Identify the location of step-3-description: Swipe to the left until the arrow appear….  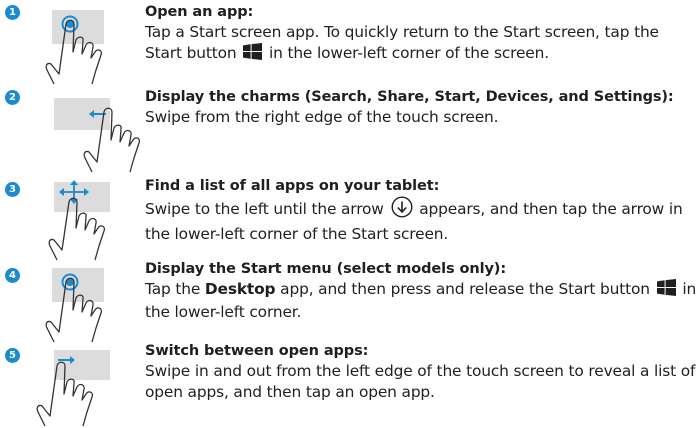
(421, 220).